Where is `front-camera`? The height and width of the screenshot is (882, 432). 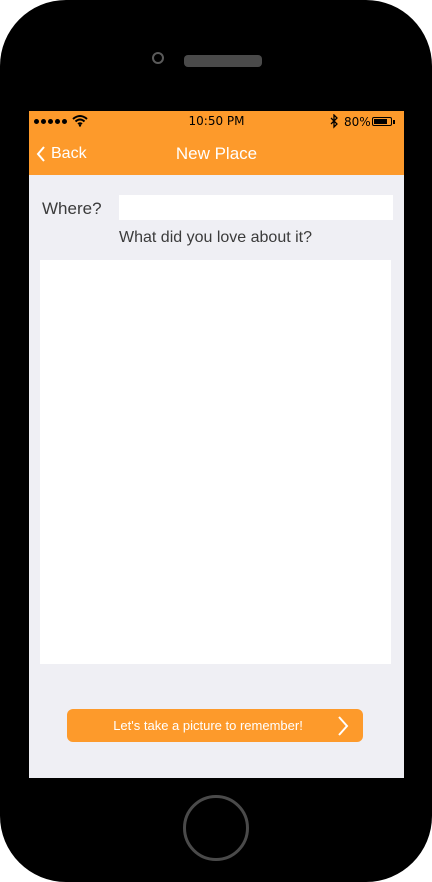 front-camera is located at coordinates (158, 58).